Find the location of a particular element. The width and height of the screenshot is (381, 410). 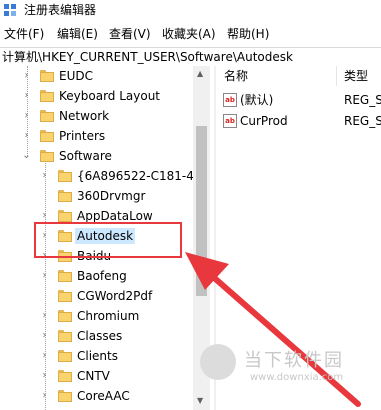

tree-item-label: {6A896522-C181-40 is located at coordinates (139, 176).